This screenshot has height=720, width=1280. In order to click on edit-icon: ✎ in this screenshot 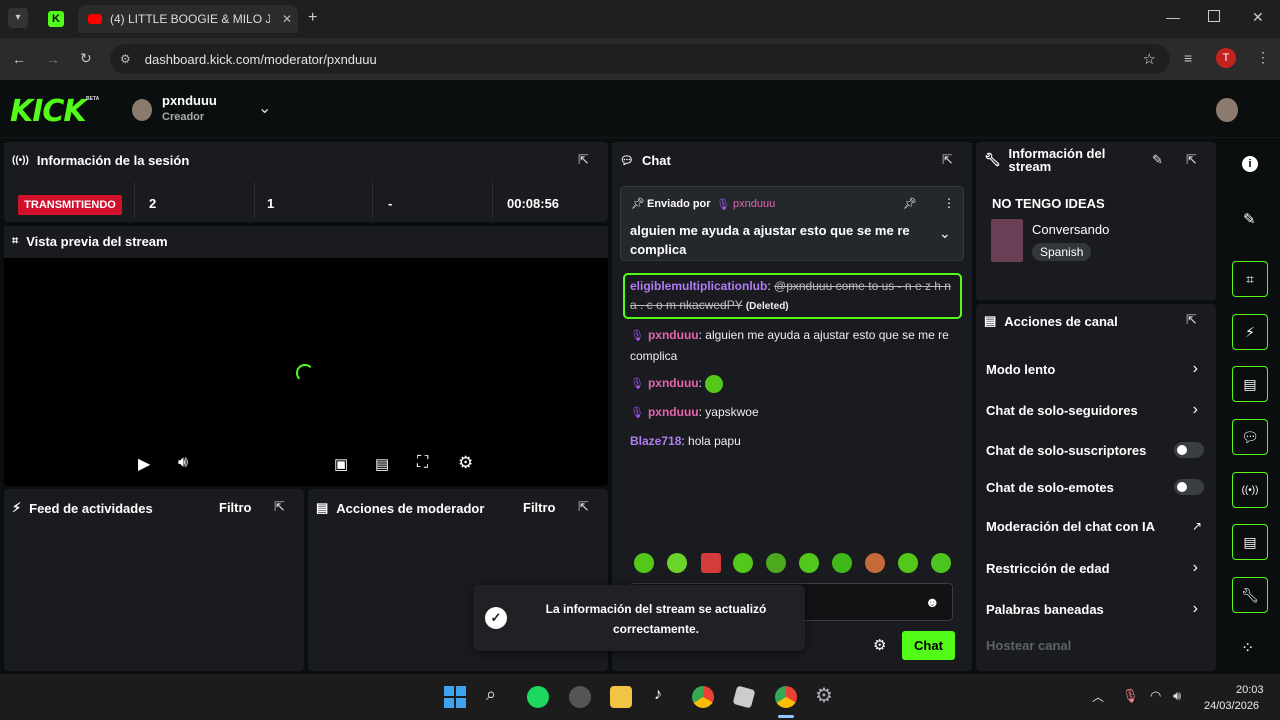, I will do `click(1249, 219)`.